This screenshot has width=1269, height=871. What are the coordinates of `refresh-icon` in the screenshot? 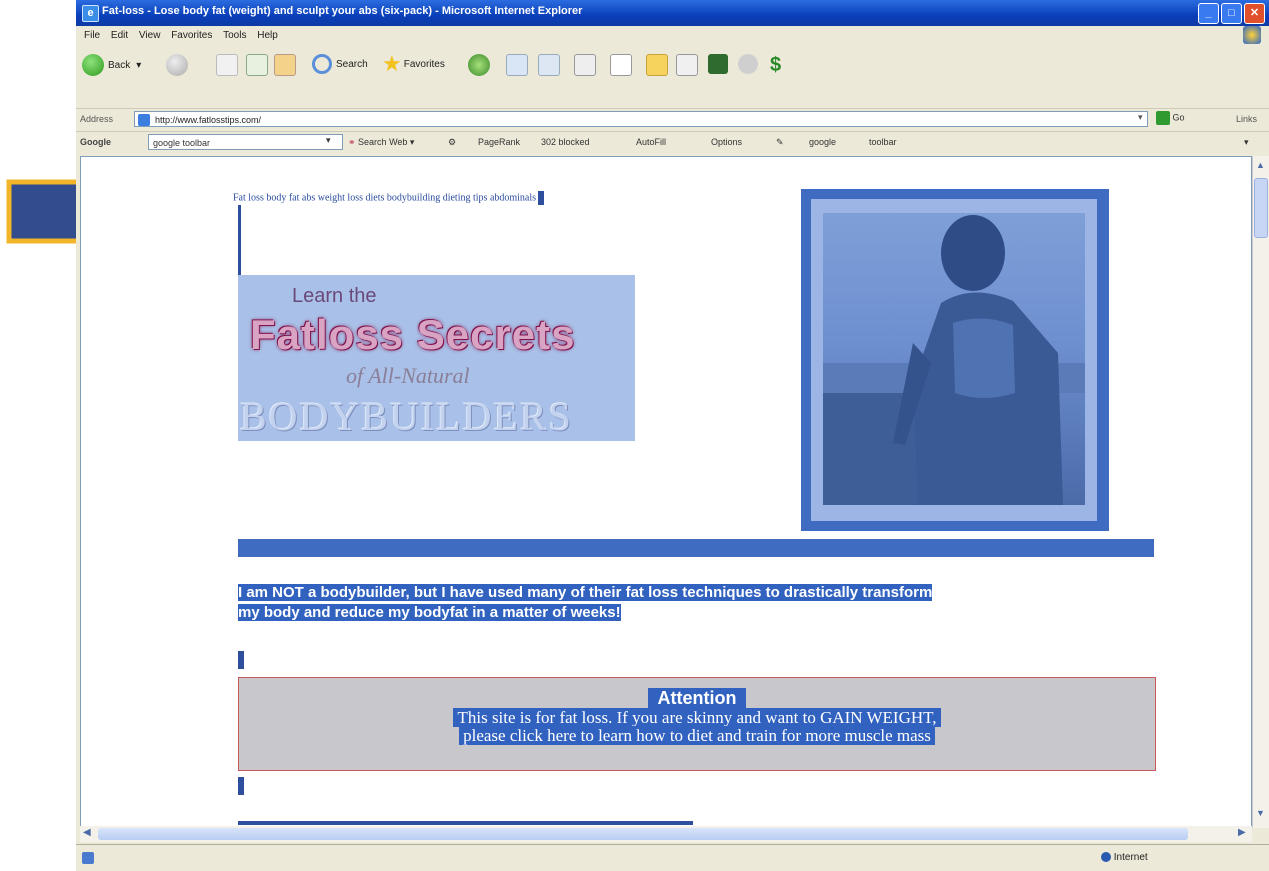 It's located at (257, 65).